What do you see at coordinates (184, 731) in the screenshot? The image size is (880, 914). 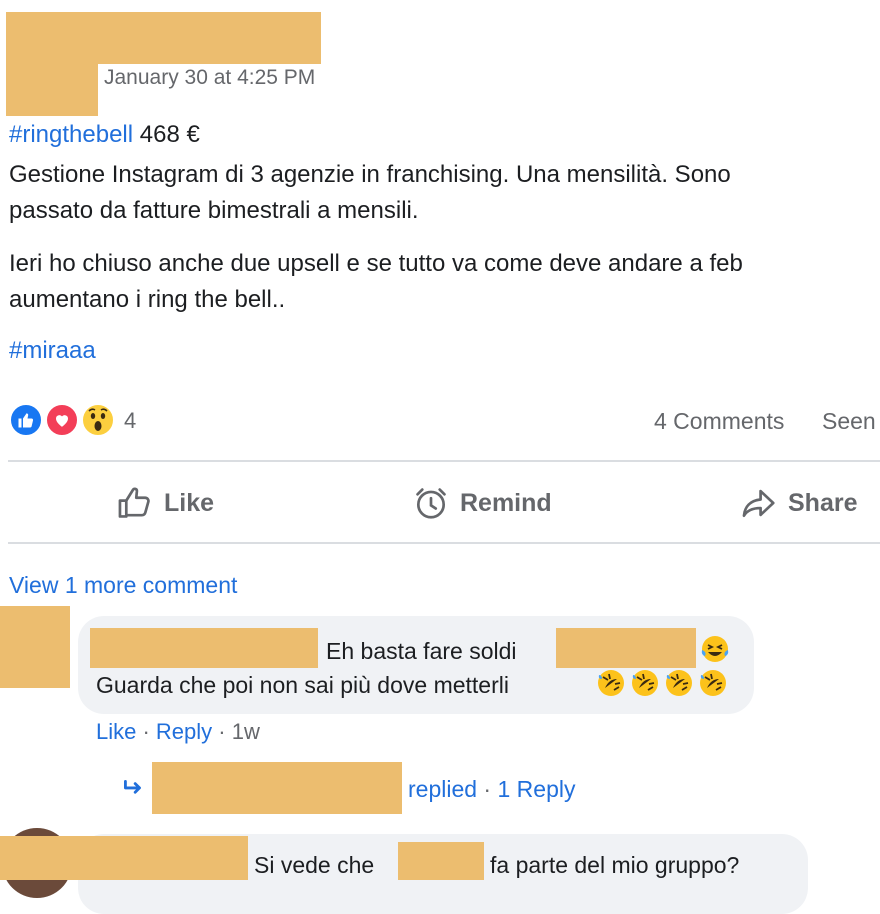 I see `comment-reply-link: Reply` at bounding box center [184, 731].